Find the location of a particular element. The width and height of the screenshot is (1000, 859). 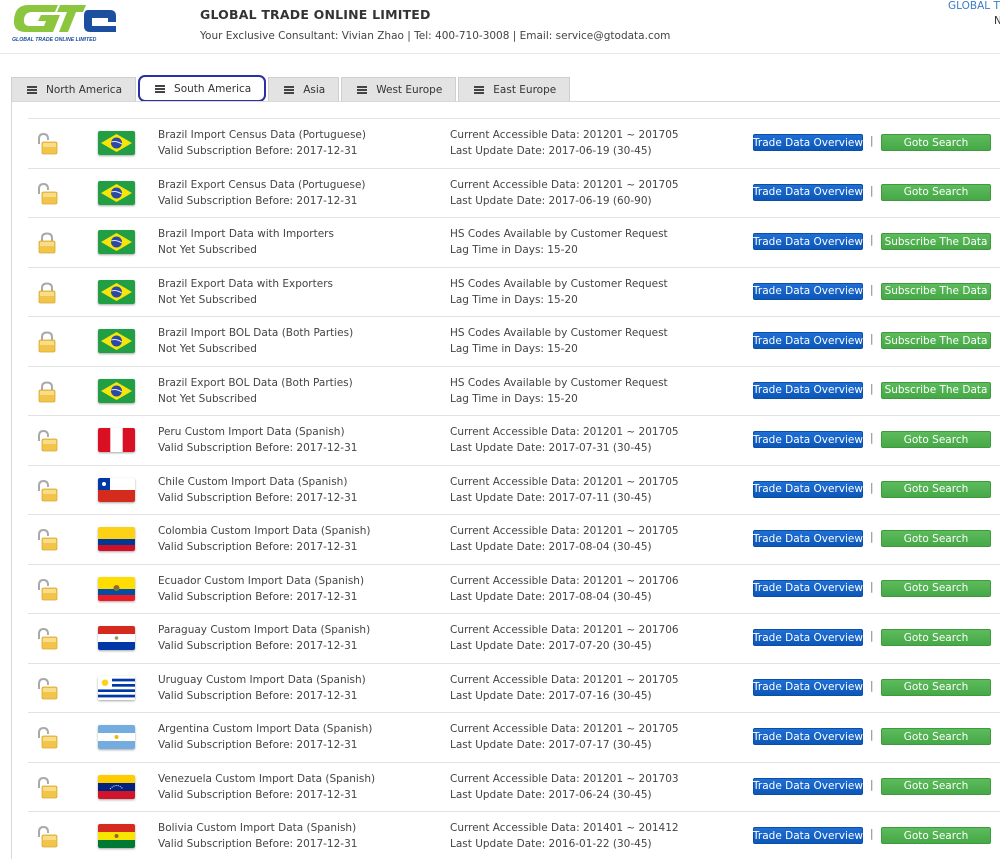

tab-north-america: North America is located at coordinates (74, 89).